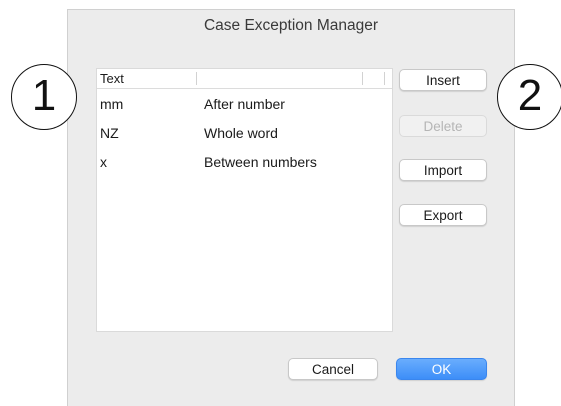 The height and width of the screenshot is (406, 561). What do you see at coordinates (443, 80) in the screenshot?
I see `insert-button: Insert` at bounding box center [443, 80].